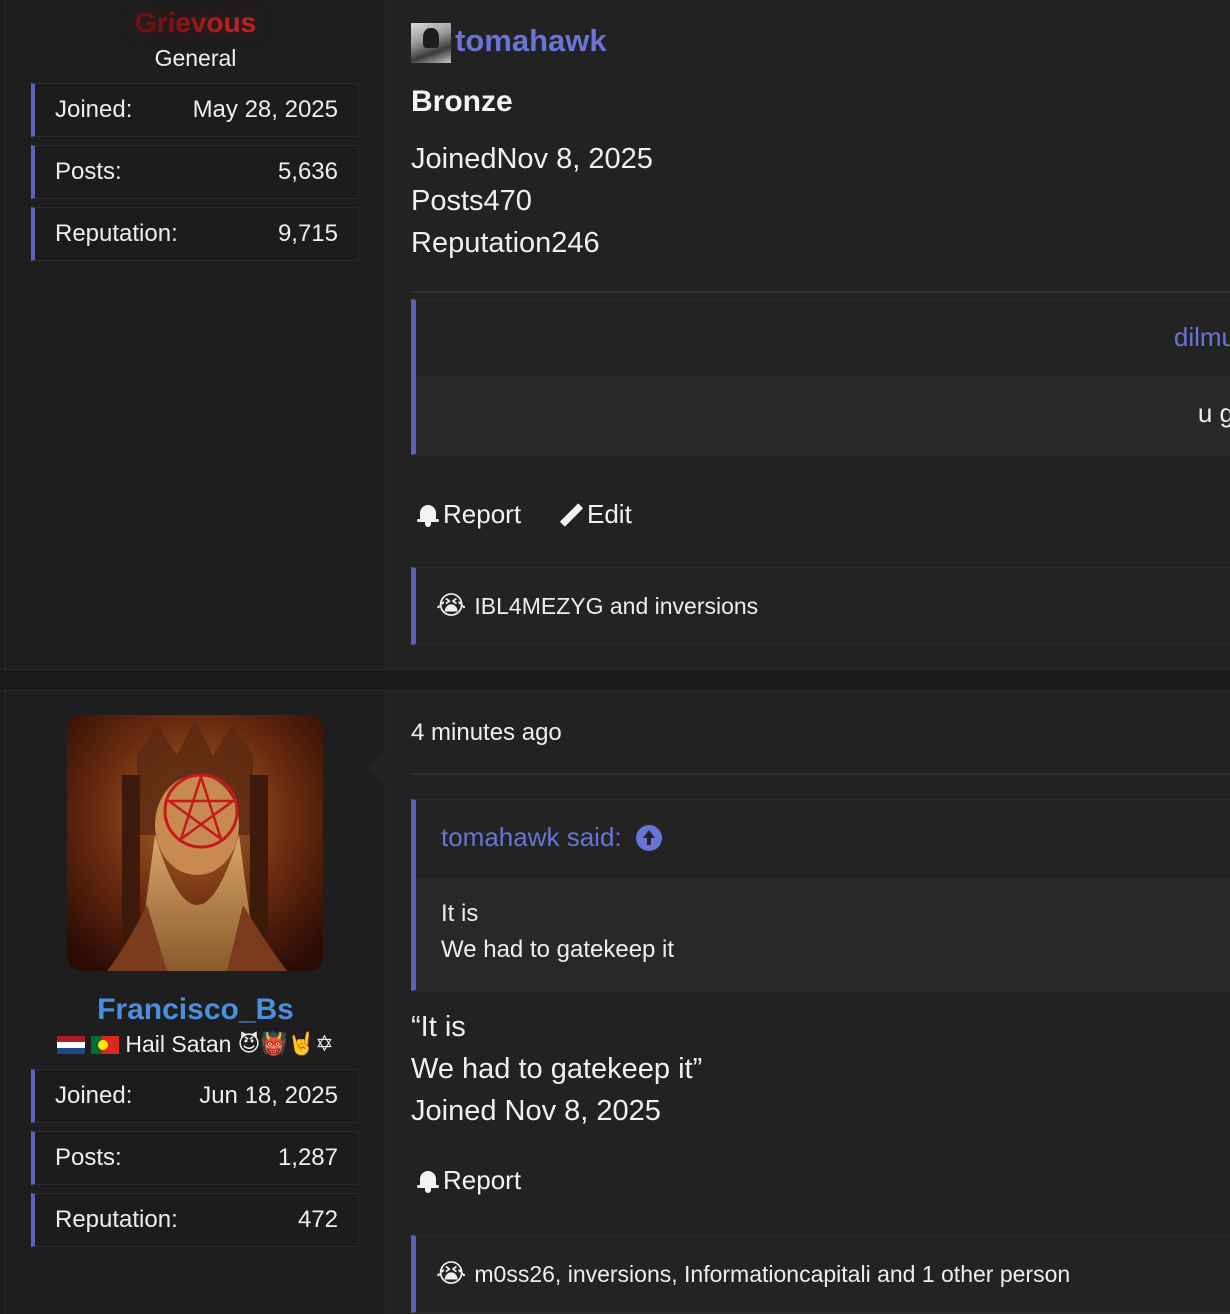 This screenshot has height=1314, width=1230. What do you see at coordinates (609, 514) in the screenshot?
I see `edit-label: Edit` at bounding box center [609, 514].